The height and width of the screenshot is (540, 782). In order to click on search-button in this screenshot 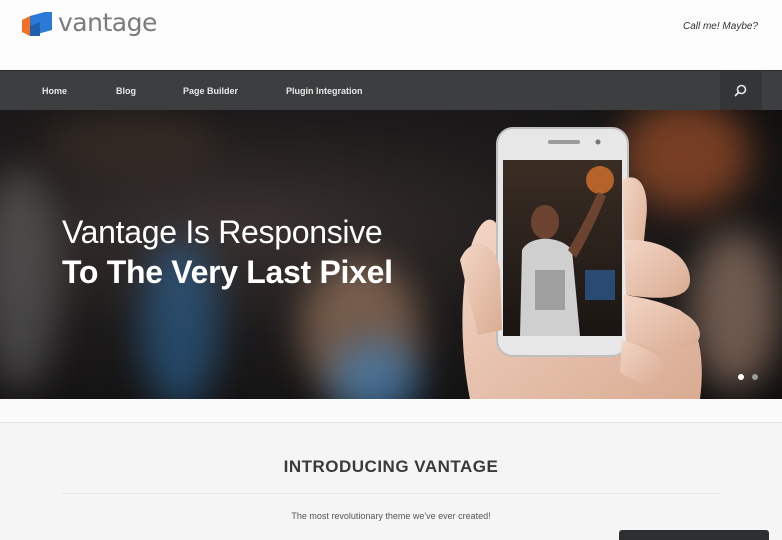, I will do `click(741, 91)`.